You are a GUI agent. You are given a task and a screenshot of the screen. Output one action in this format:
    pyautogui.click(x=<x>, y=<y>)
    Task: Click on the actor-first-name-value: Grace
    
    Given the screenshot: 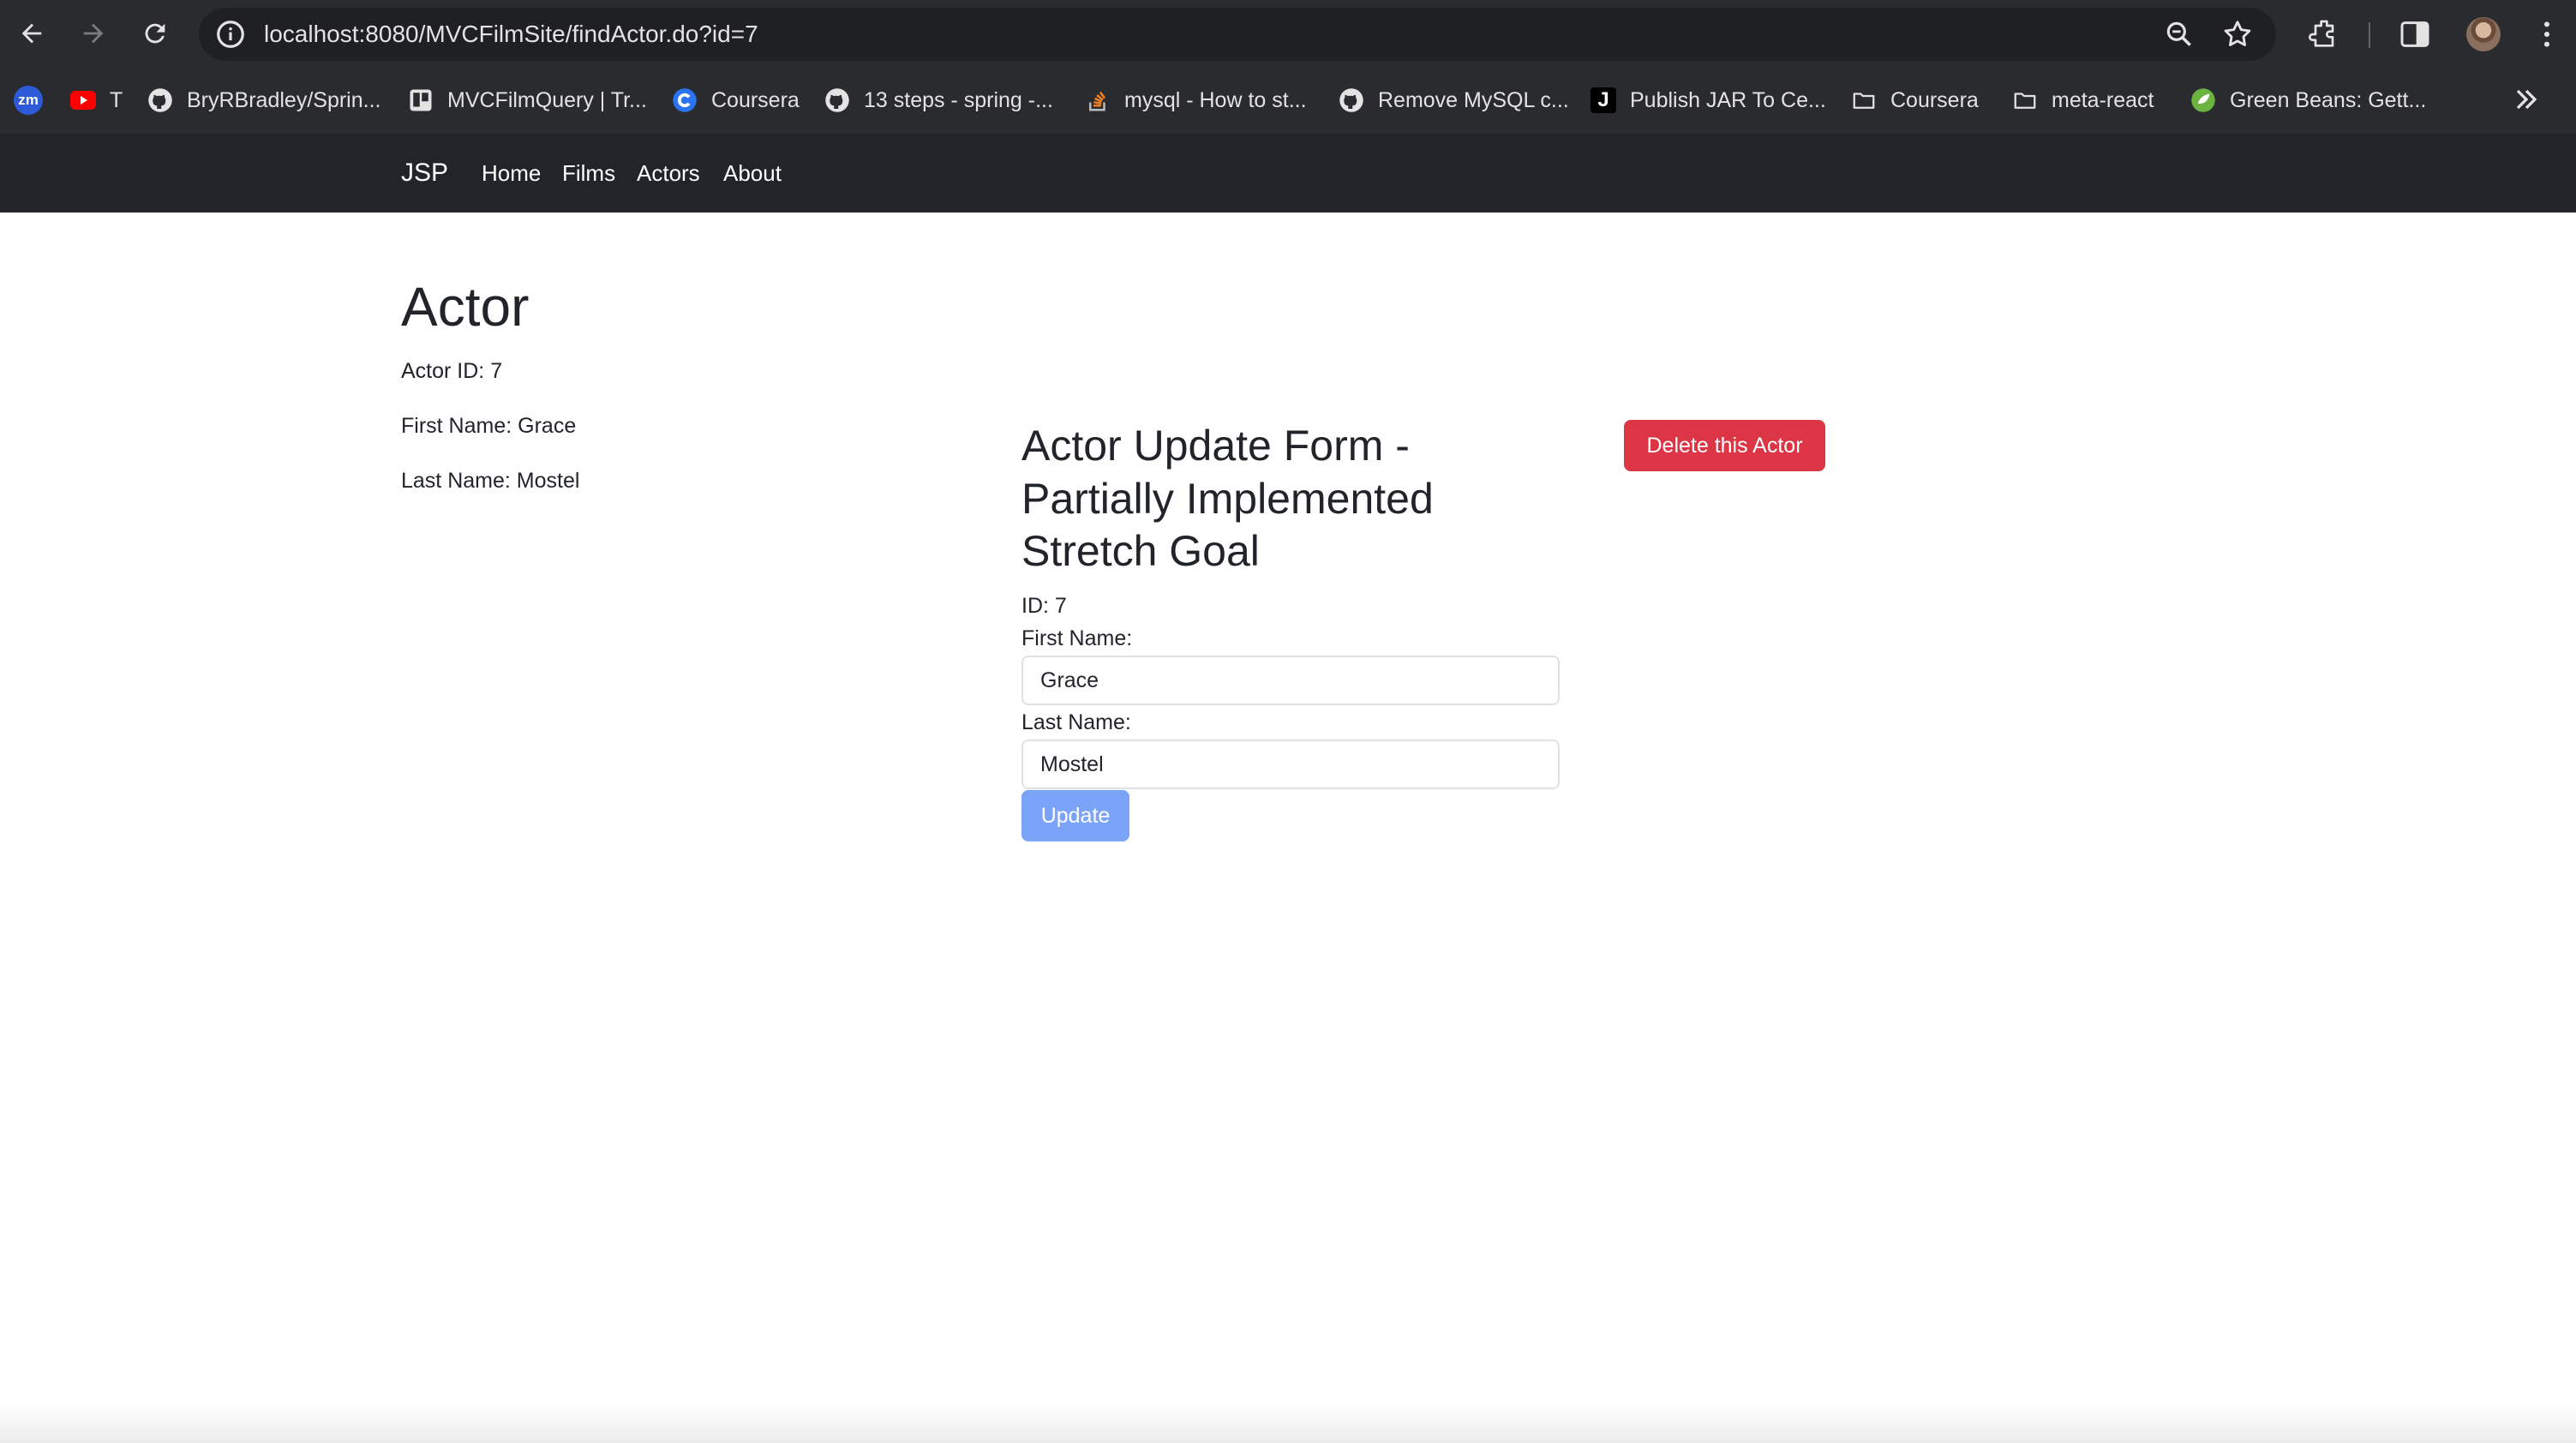 What is the action you would take?
    pyautogui.click(x=547, y=426)
    